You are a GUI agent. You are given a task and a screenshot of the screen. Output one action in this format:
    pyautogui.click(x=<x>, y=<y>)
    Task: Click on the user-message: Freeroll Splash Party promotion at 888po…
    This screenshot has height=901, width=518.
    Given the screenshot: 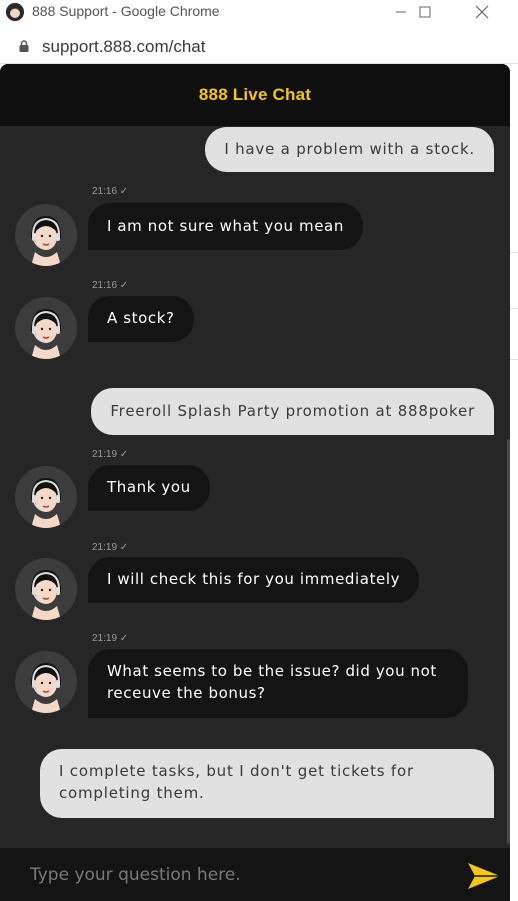 What is the action you would take?
    pyautogui.click(x=292, y=411)
    